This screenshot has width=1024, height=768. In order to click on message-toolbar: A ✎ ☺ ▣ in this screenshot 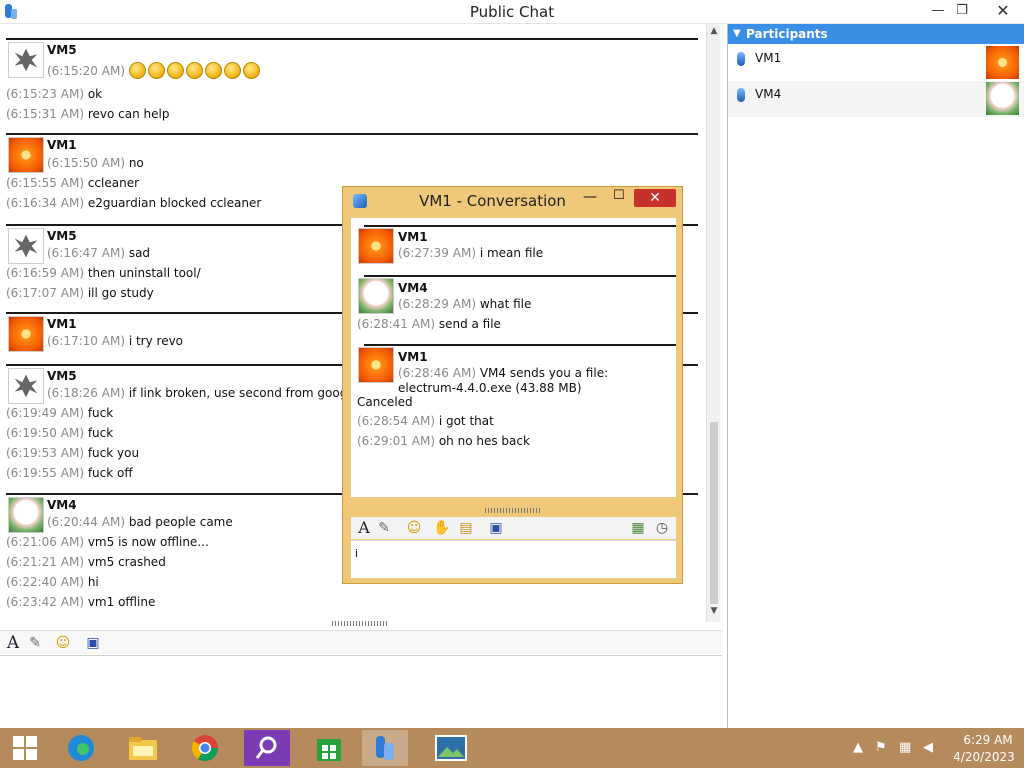, I will do `click(361, 642)`.